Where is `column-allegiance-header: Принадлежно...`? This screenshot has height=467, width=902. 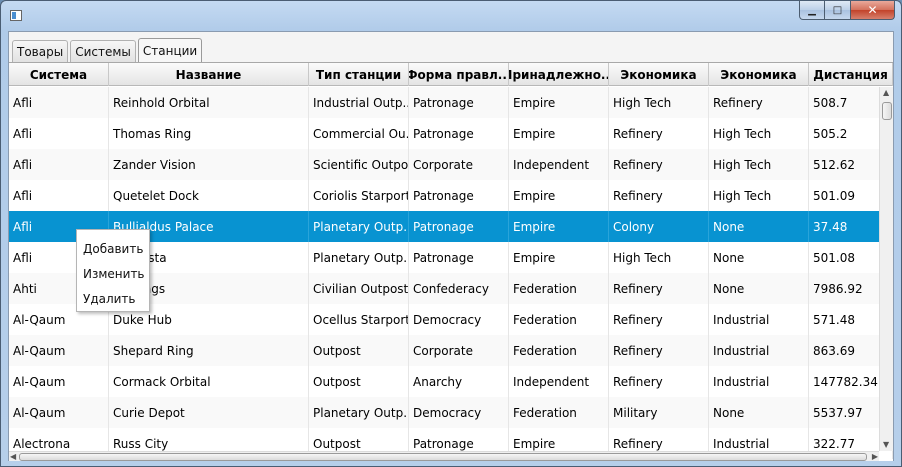
column-allegiance-header: Принадлежно... is located at coordinates (559, 74).